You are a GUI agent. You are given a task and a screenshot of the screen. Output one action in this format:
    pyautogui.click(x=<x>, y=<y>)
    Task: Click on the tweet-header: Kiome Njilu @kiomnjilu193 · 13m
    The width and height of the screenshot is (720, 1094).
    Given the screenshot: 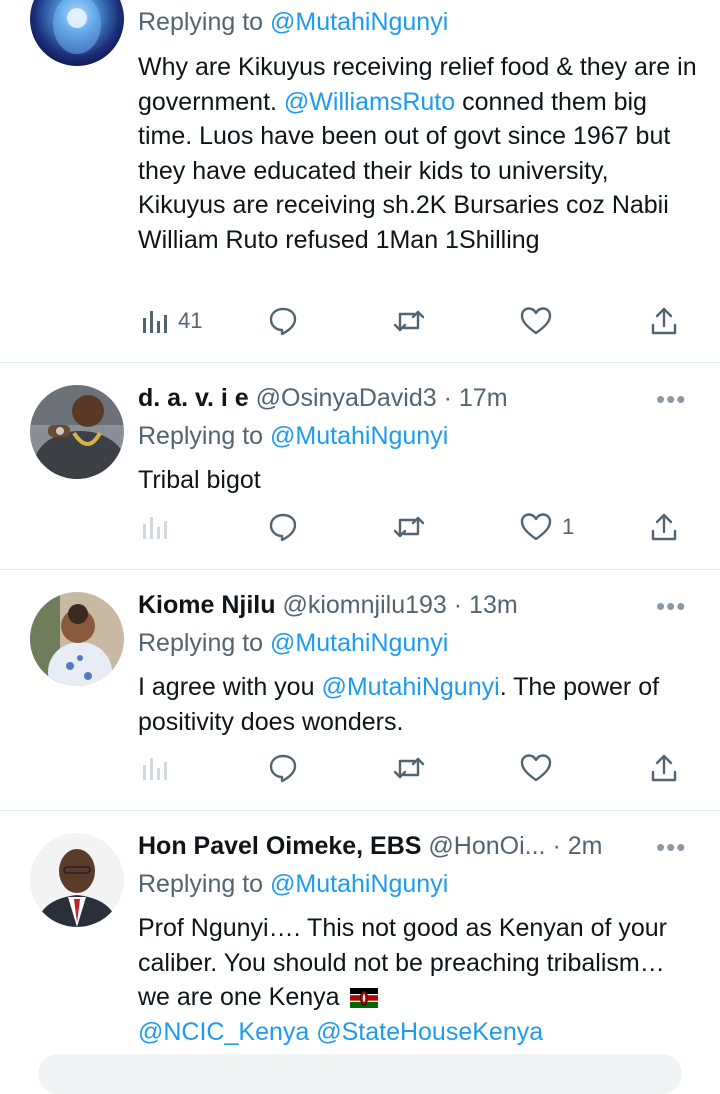 What is the action you would take?
    pyautogui.click(x=328, y=605)
    